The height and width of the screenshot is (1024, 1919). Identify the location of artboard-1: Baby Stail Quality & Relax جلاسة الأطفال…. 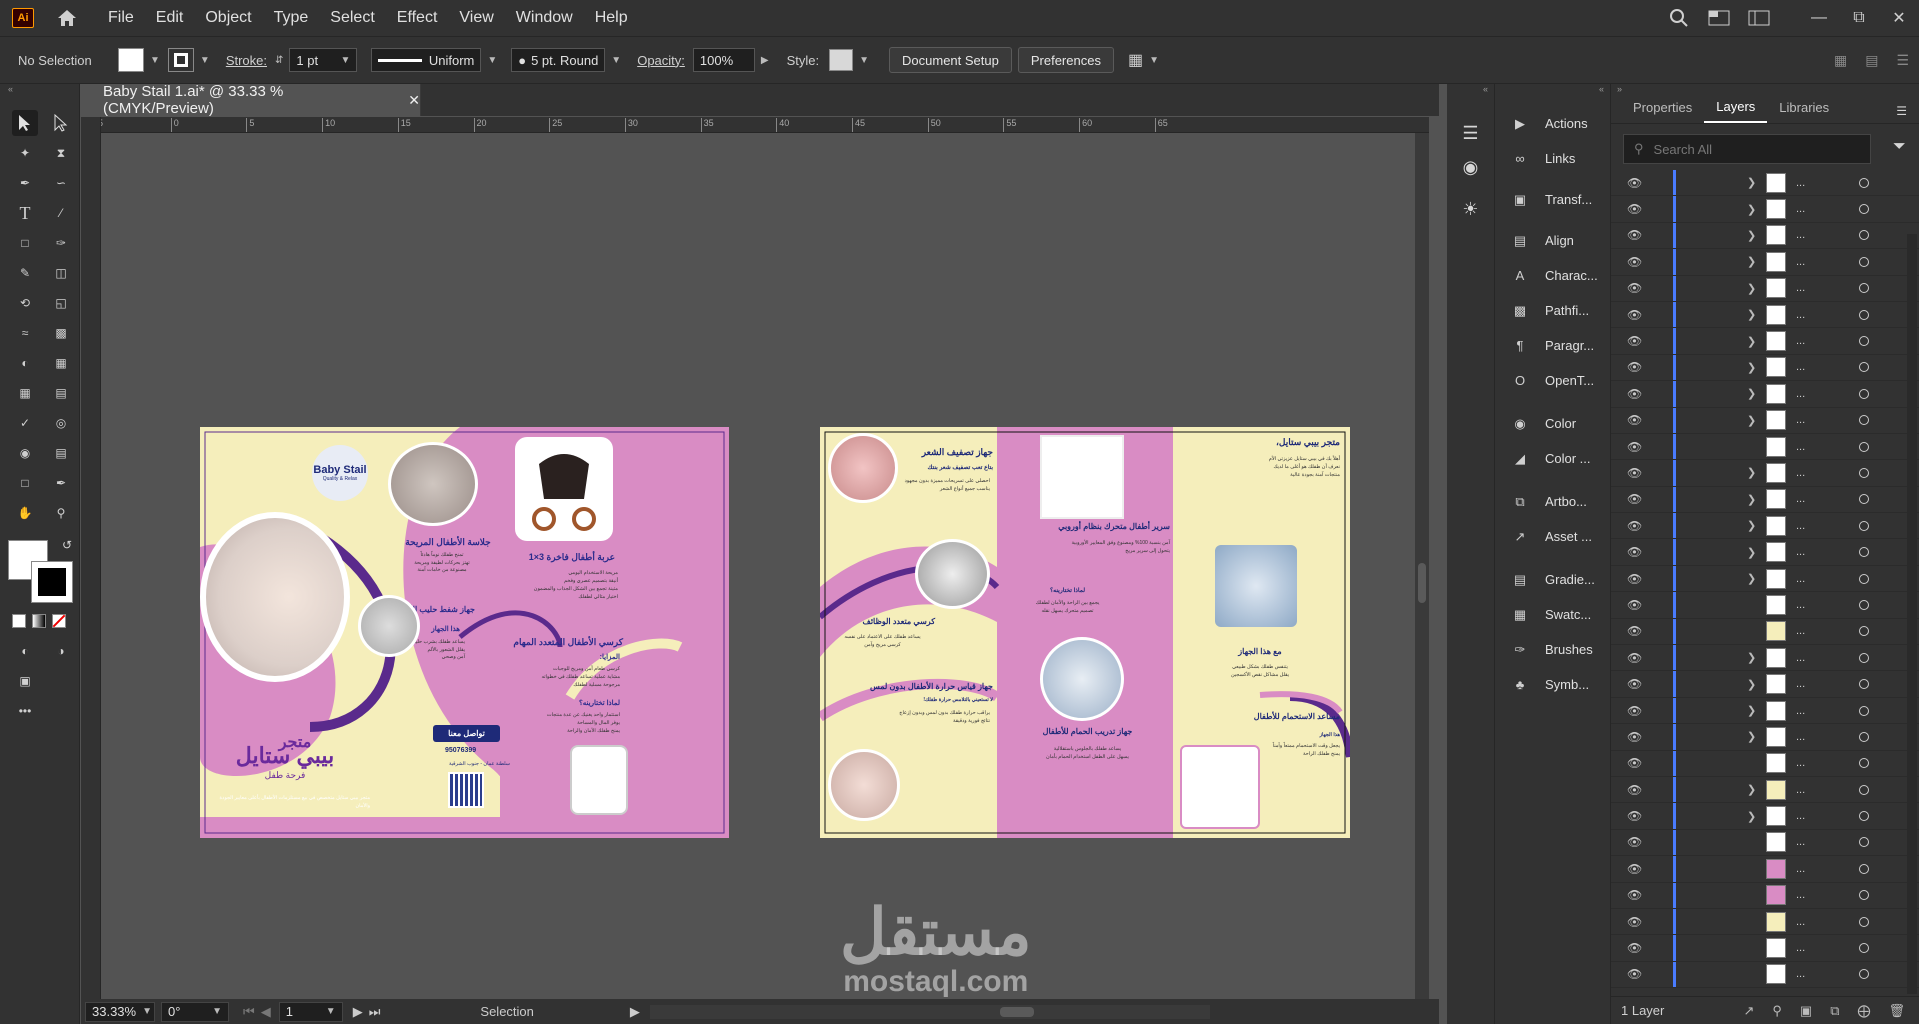
(464, 632).